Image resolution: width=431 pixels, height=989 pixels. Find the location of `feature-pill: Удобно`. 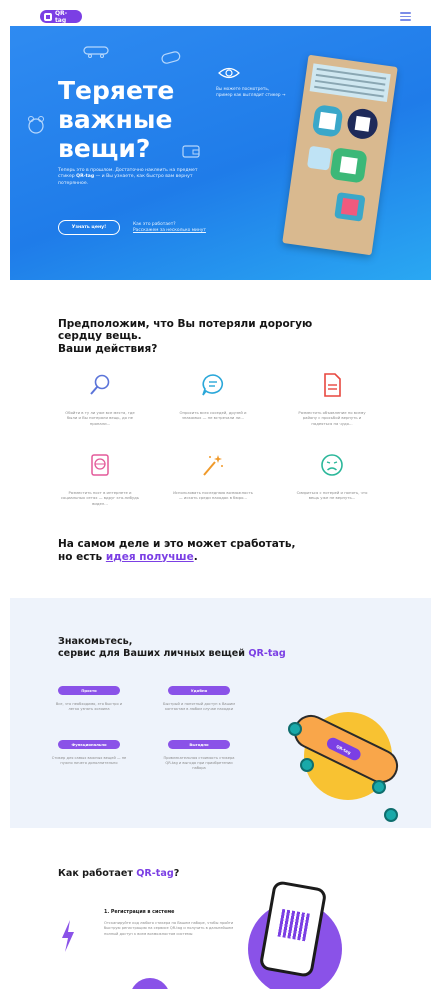

feature-pill: Удобно is located at coordinates (199, 690).